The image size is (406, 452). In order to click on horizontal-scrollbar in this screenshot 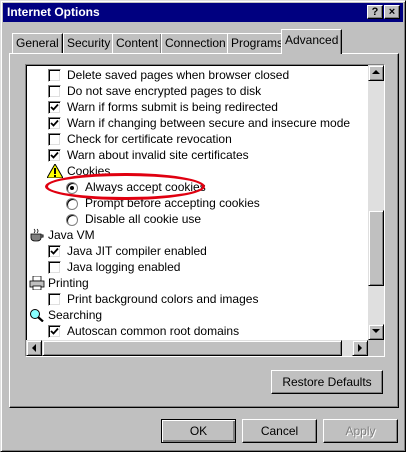, I will do `click(197, 348)`.